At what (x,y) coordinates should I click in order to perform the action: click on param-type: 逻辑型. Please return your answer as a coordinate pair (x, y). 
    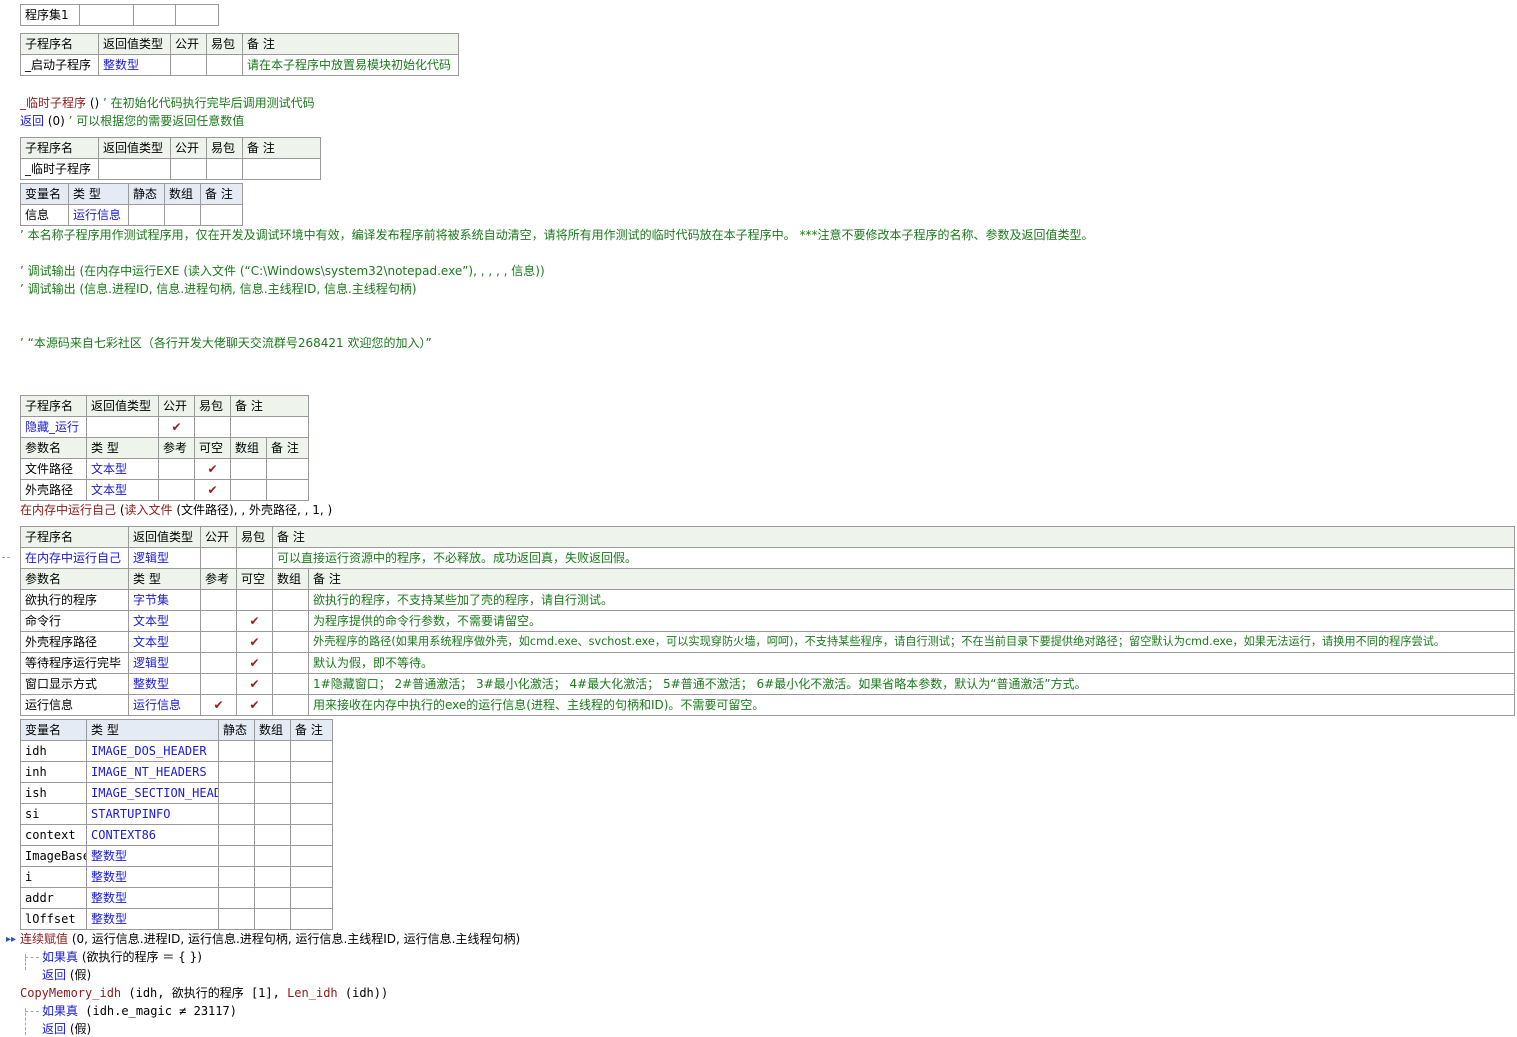
    Looking at the image, I should click on (164, 663).